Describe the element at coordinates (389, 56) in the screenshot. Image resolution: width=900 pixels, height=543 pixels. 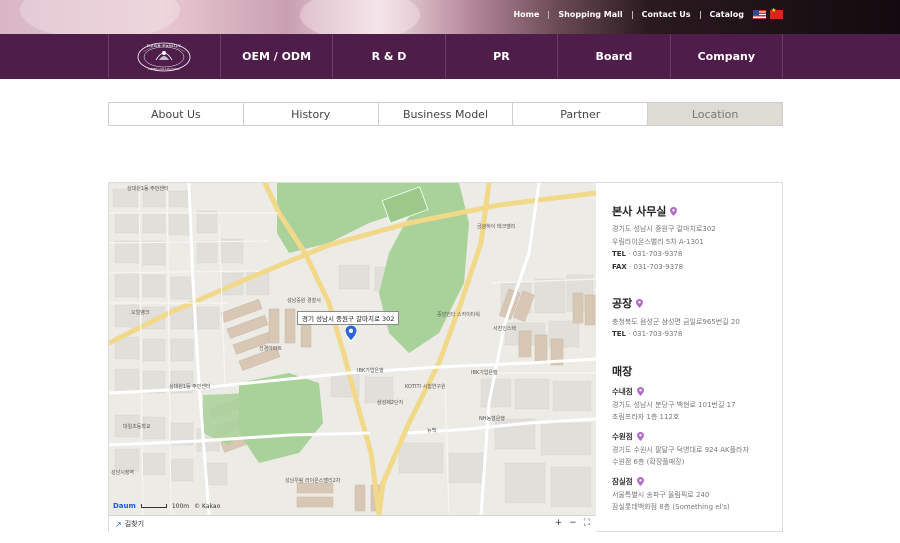
I see `nav-r-and-d: R & D` at that location.